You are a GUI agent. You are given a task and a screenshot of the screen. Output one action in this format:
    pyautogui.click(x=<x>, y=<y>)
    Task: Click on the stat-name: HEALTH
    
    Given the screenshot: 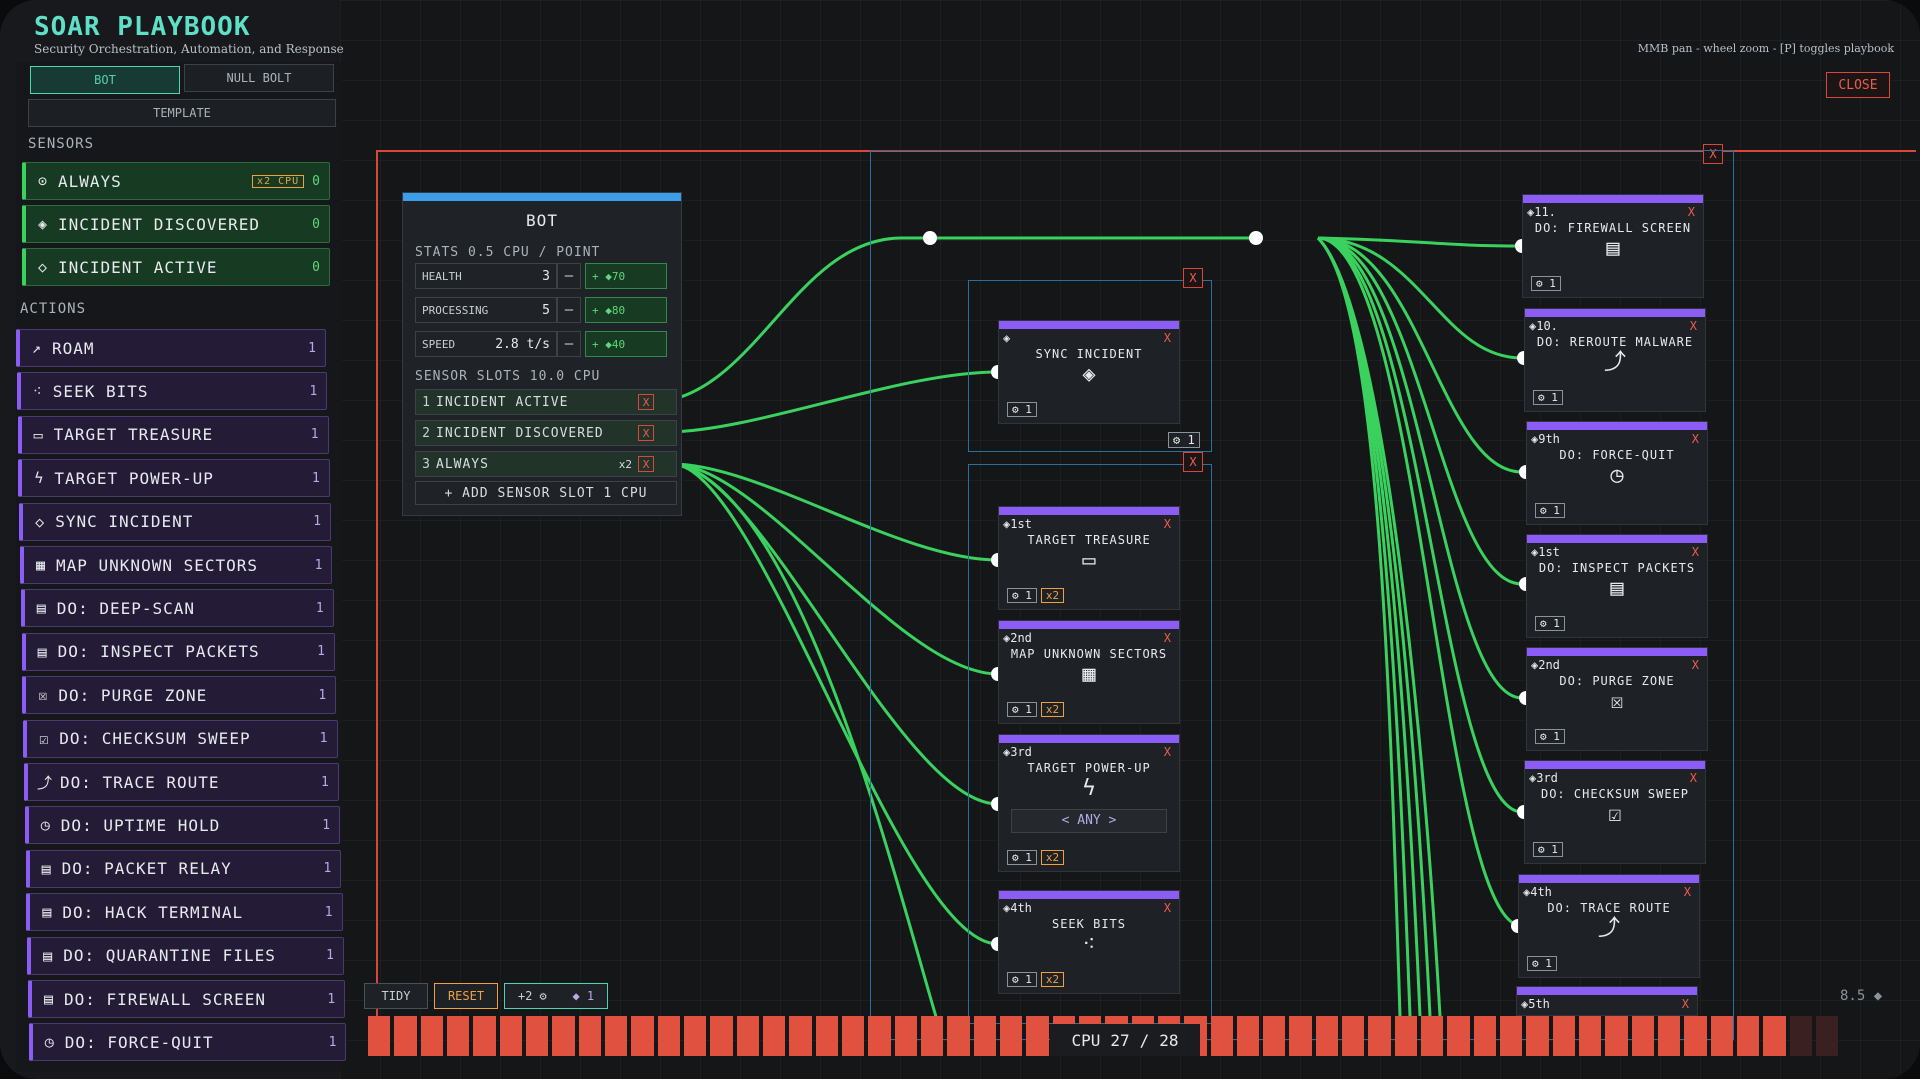 What is the action you would take?
    pyautogui.click(x=442, y=276)
    